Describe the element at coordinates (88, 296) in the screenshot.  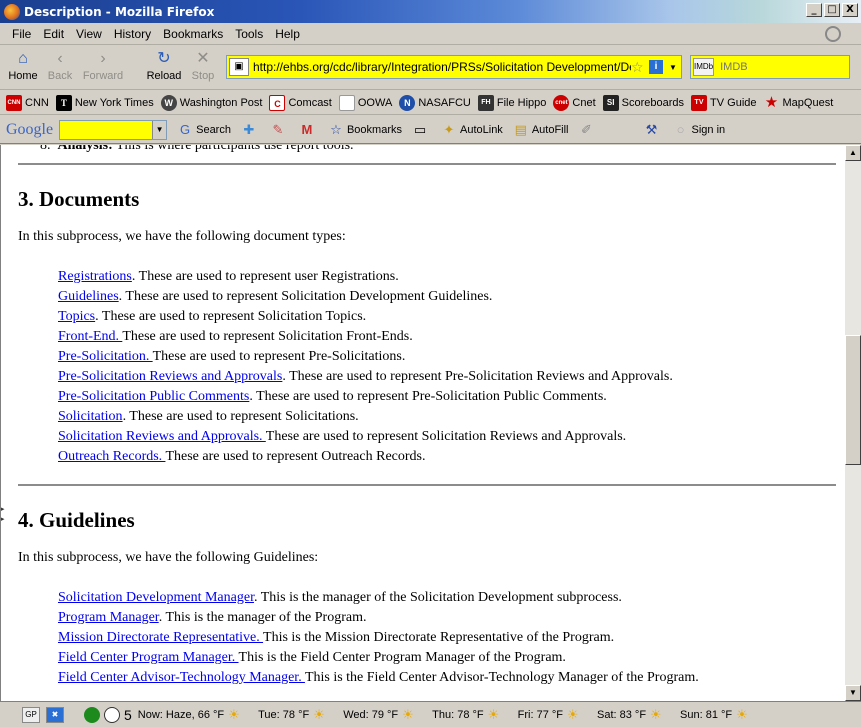
I see `link-guidelines: Guidelines` at that location.